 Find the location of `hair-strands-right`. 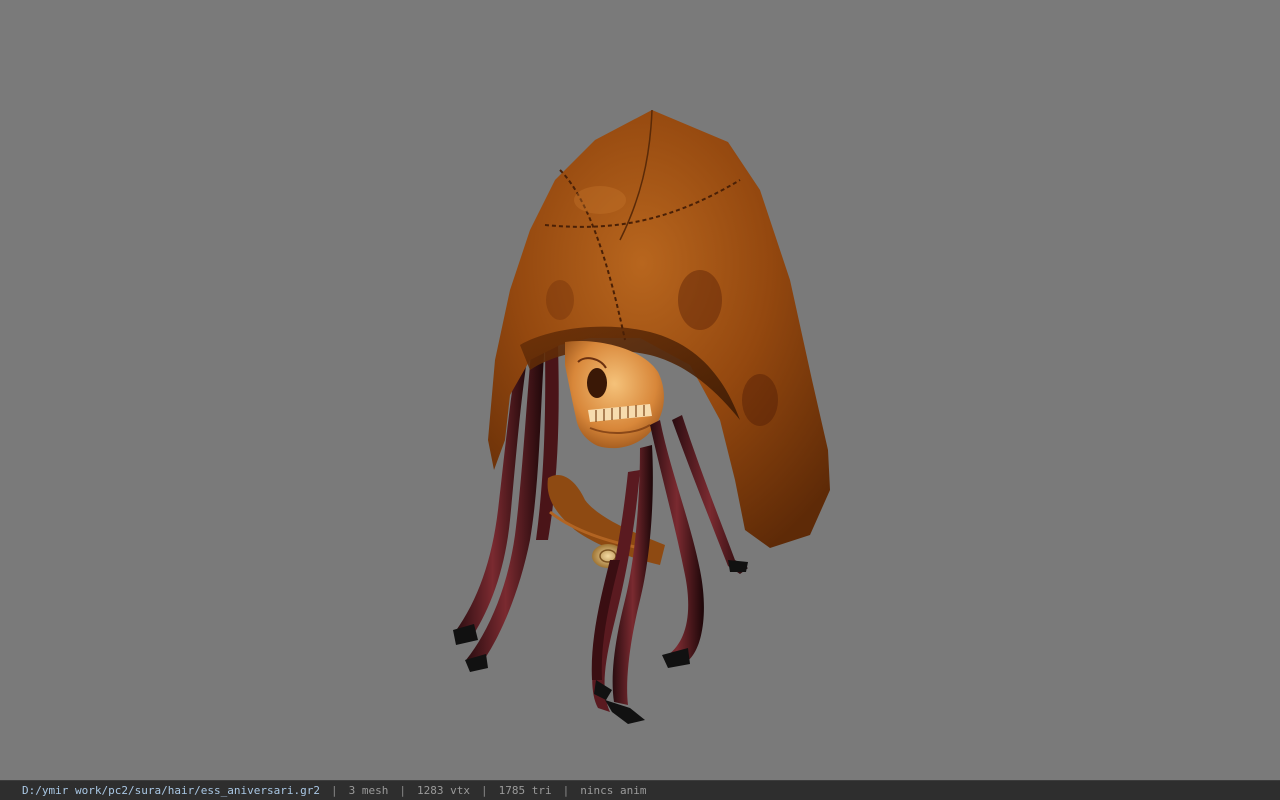

hair-strands-right is located at coordinates (669, 569).